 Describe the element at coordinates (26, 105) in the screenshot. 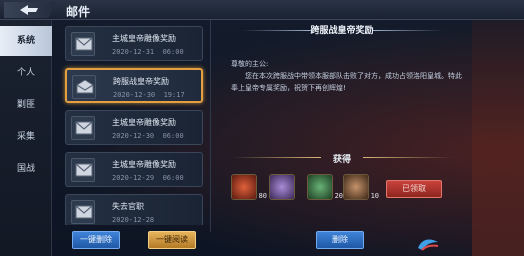

I see `tab-bandit: 剿匪` at that location.